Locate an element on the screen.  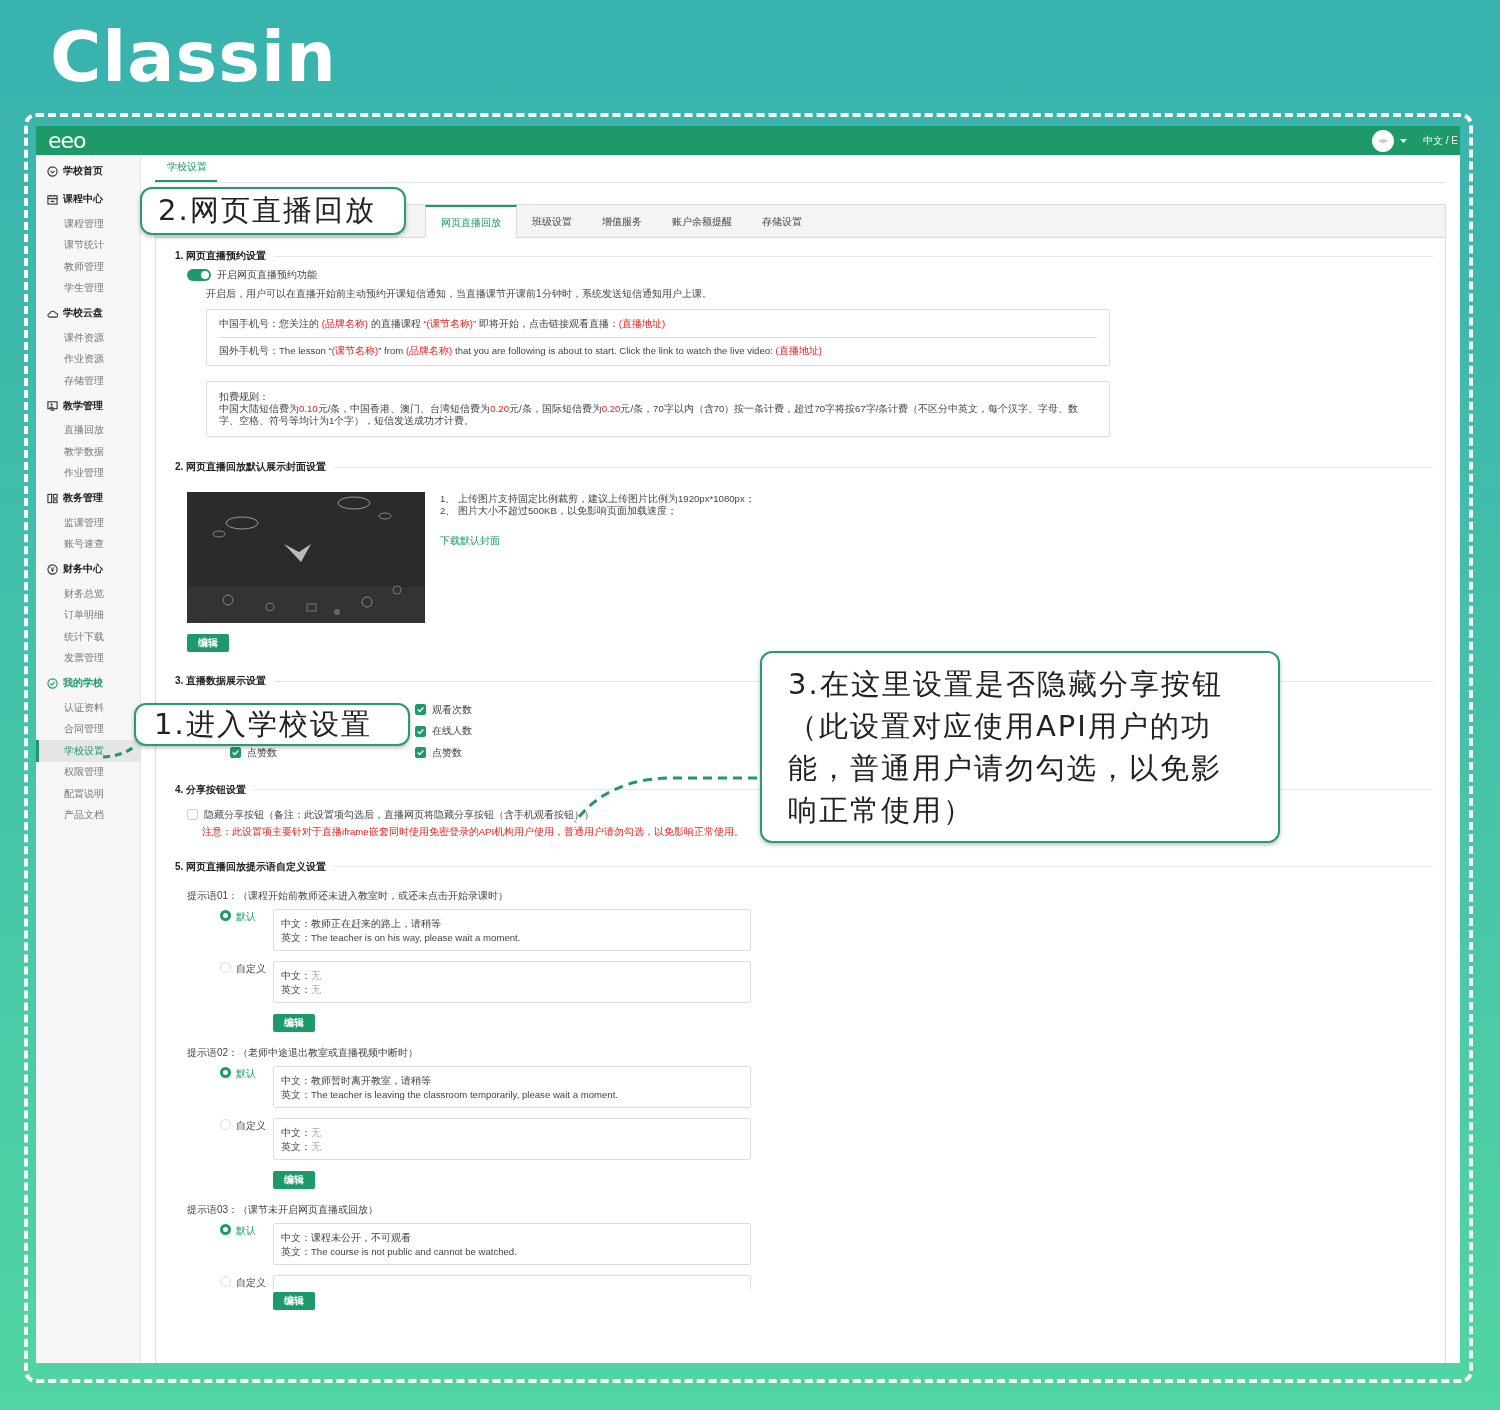
description-text: 开启后，用户可以在直播开始前主动预约开课短信通知，当直播课节开课前1分钟时，系统发送短信通知用户上课。 is located at coordinates (459, 294).